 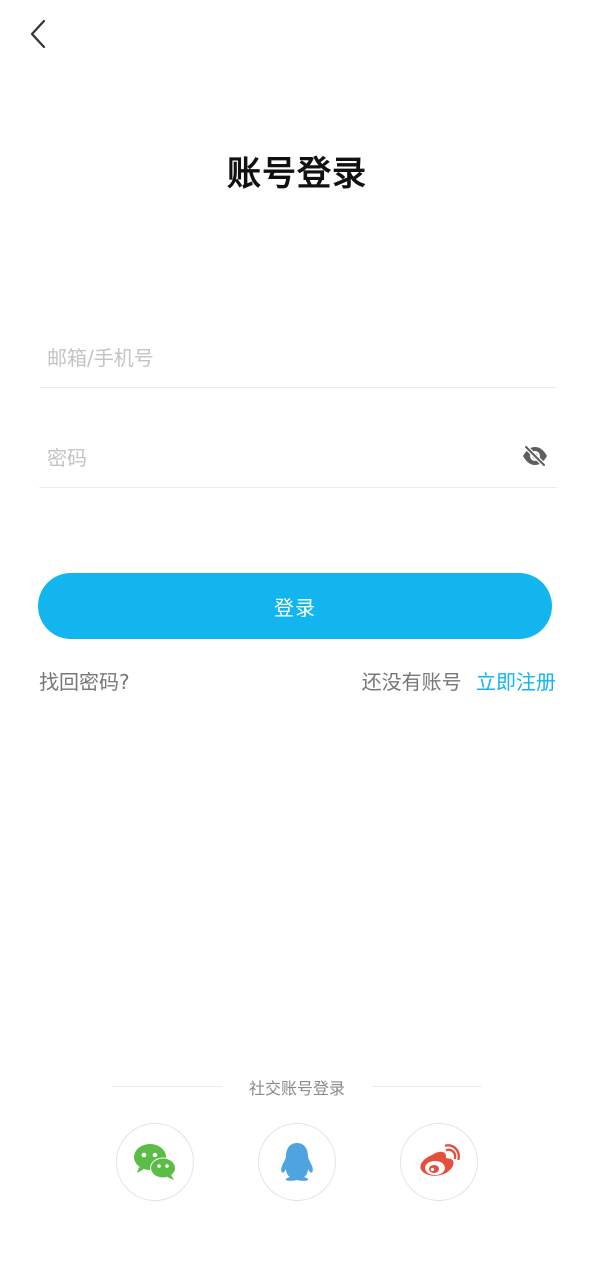 I want to click on password-input, so click(x=298, y=457).